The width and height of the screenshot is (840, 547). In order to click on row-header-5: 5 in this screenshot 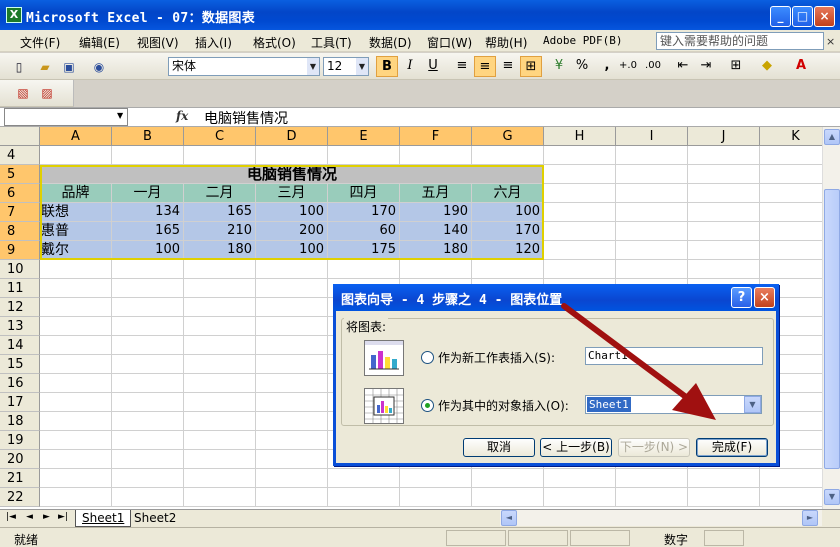, I will do `click(20, 174)`.